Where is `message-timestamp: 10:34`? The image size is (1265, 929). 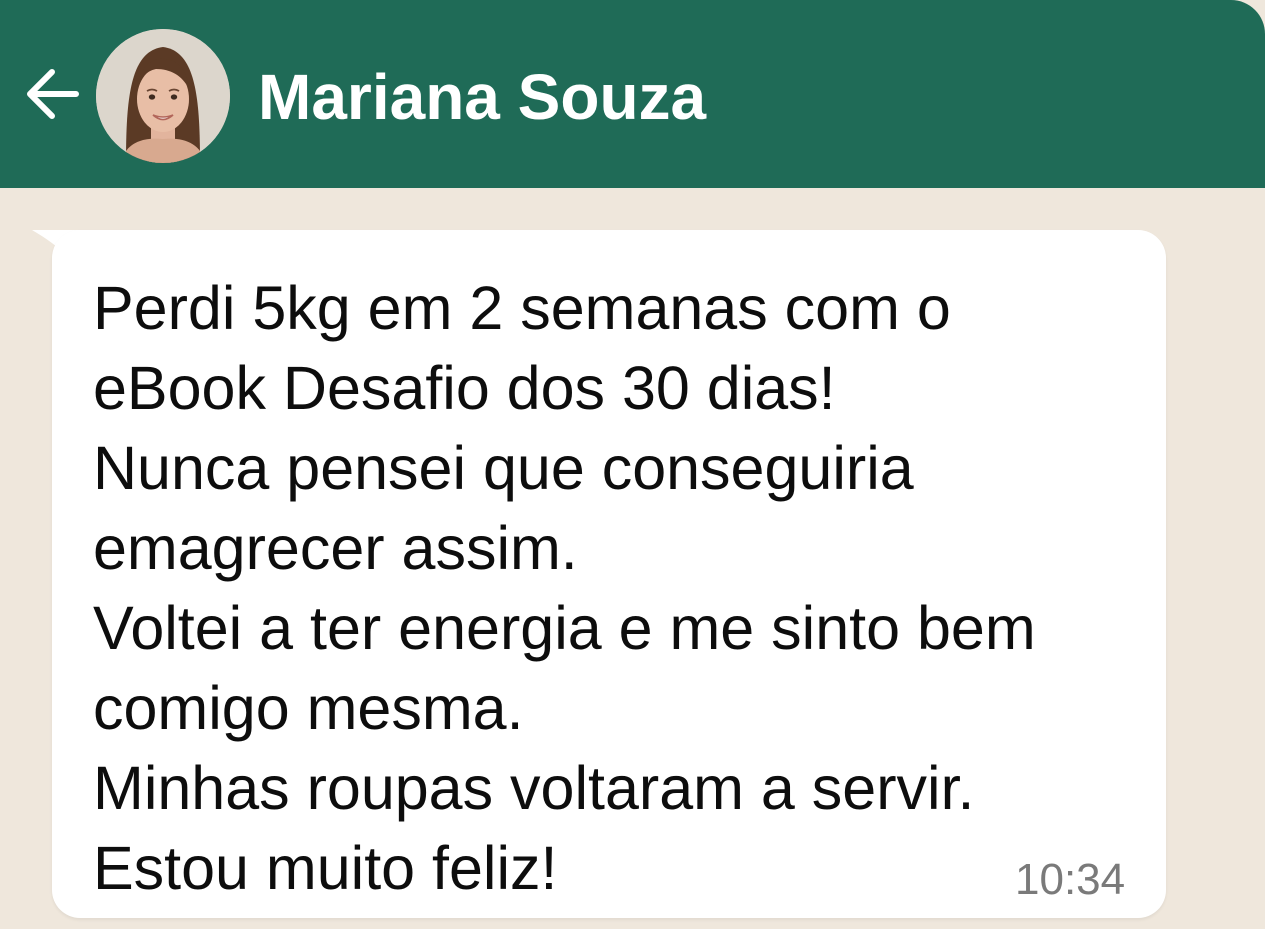 message-timestamp: 10:34 is located at coordinates (1070, 879).